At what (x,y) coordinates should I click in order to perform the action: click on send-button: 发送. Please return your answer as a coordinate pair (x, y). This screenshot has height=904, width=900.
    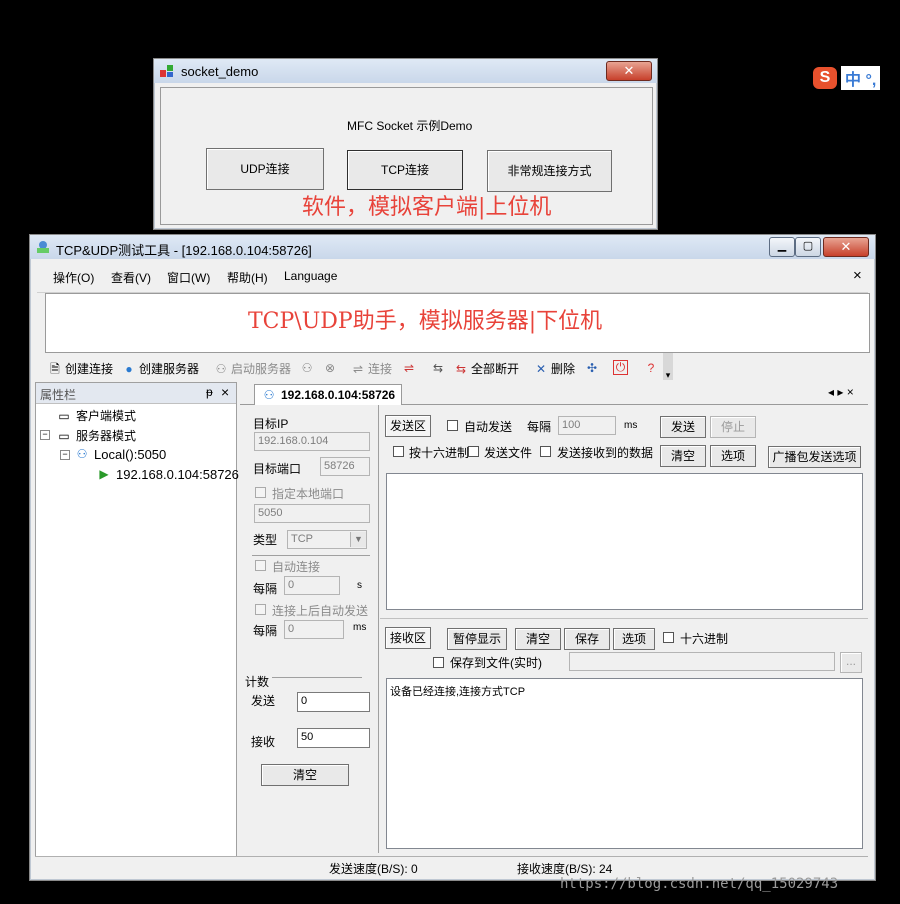
    Looking at the image, I should click on (683, 427).